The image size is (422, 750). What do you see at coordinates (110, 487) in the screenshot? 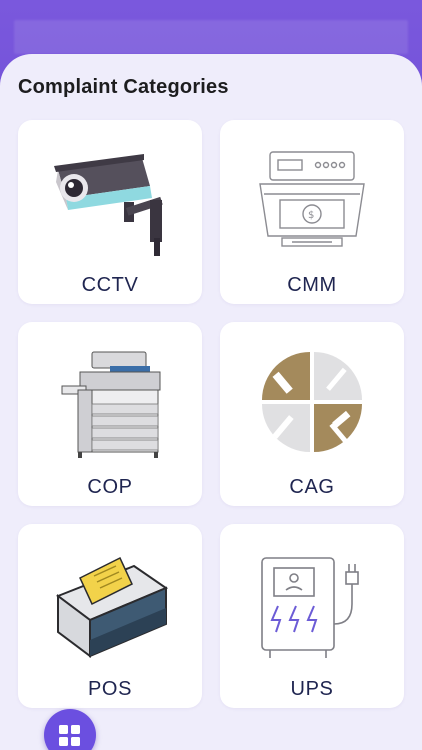
I see `category-label-cop: COP` at bounding box center [110, 487].